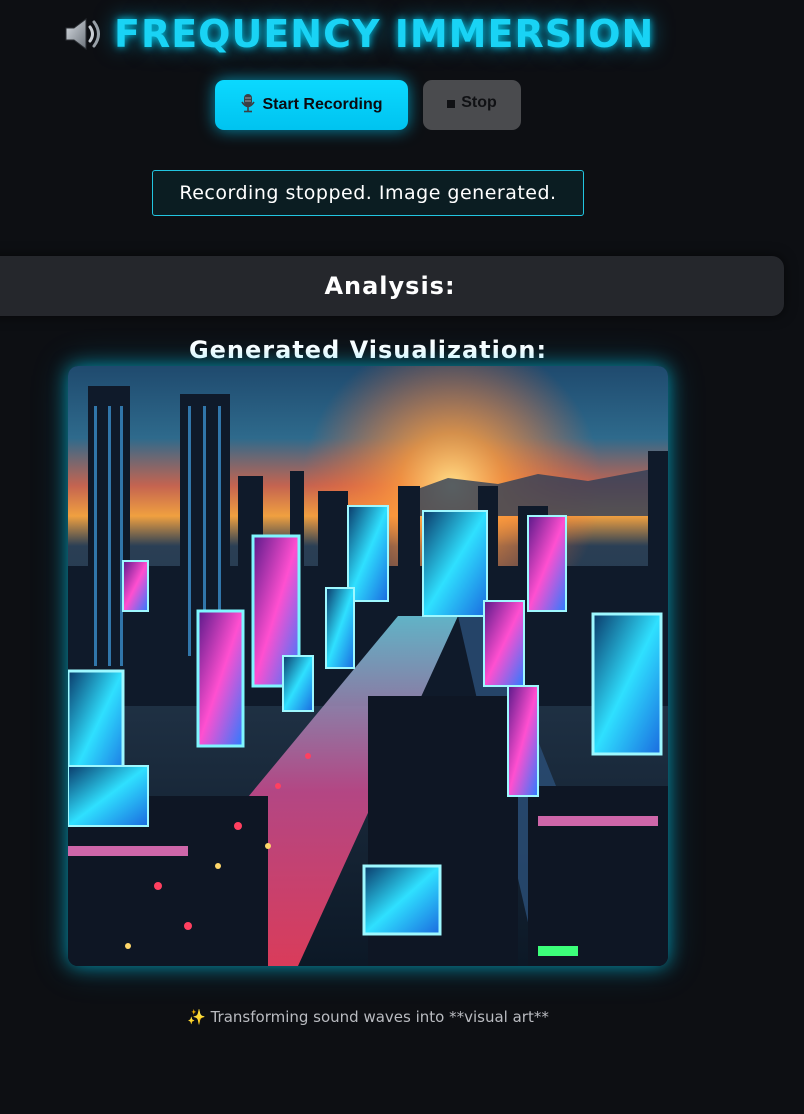 The height and width of the screenshot is (1114, 804). Describe the element at coordinates (82, 34) in the screenshot. I see `speaker-icon` at that location.